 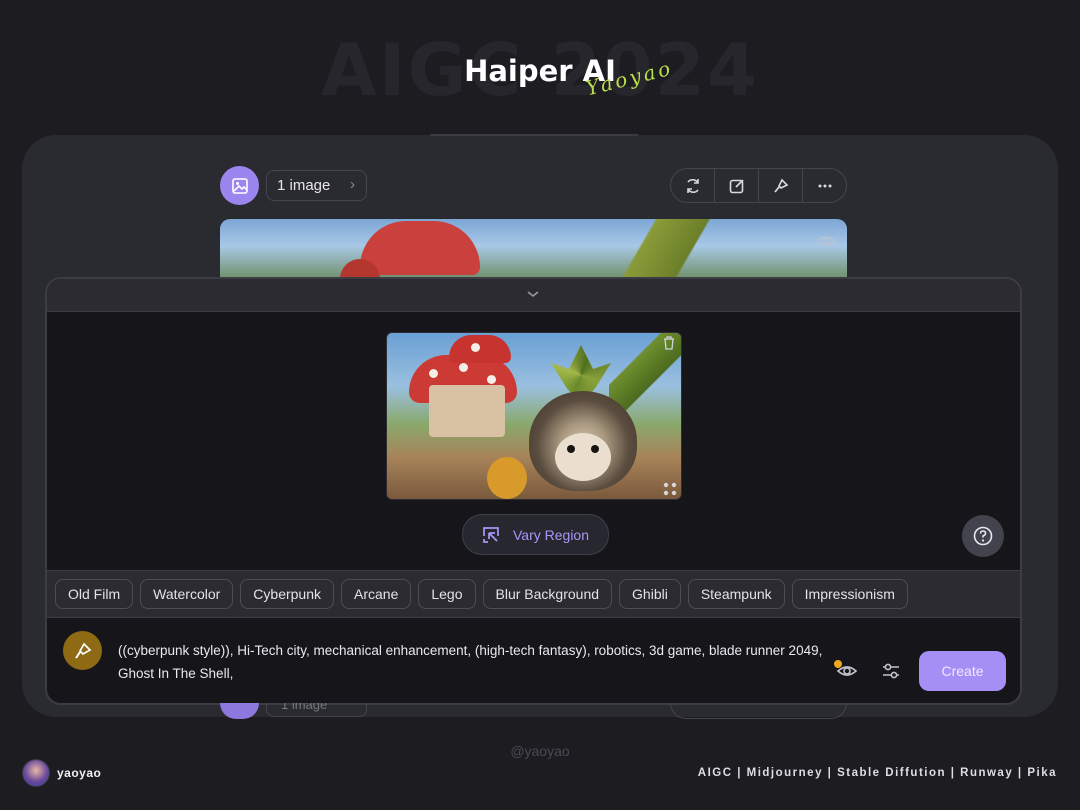 I want to click on question-icon, so click(x=983, y=536).